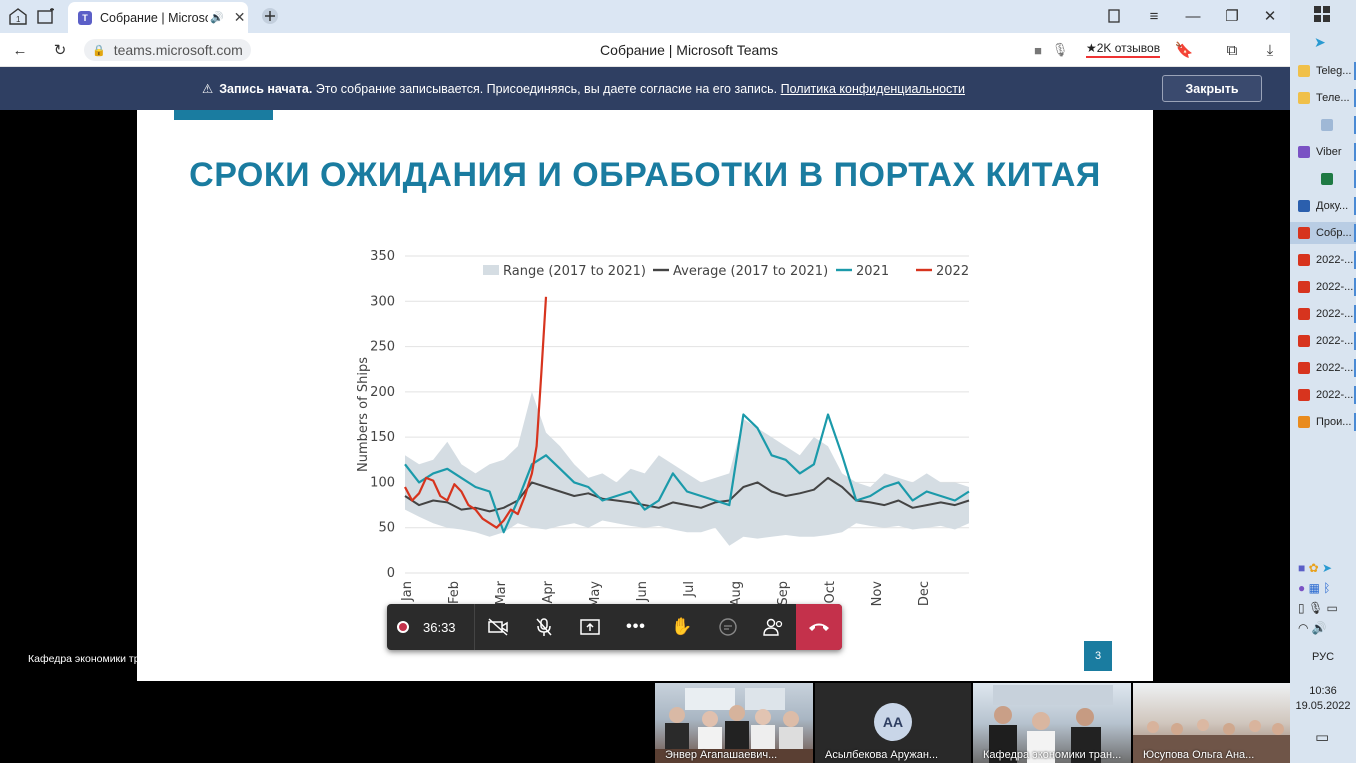  What do you see at coordinates (1184, 50) in the screenshot?
I see `bookmark-icon: 🔖` at bounding box center [1184, 50].